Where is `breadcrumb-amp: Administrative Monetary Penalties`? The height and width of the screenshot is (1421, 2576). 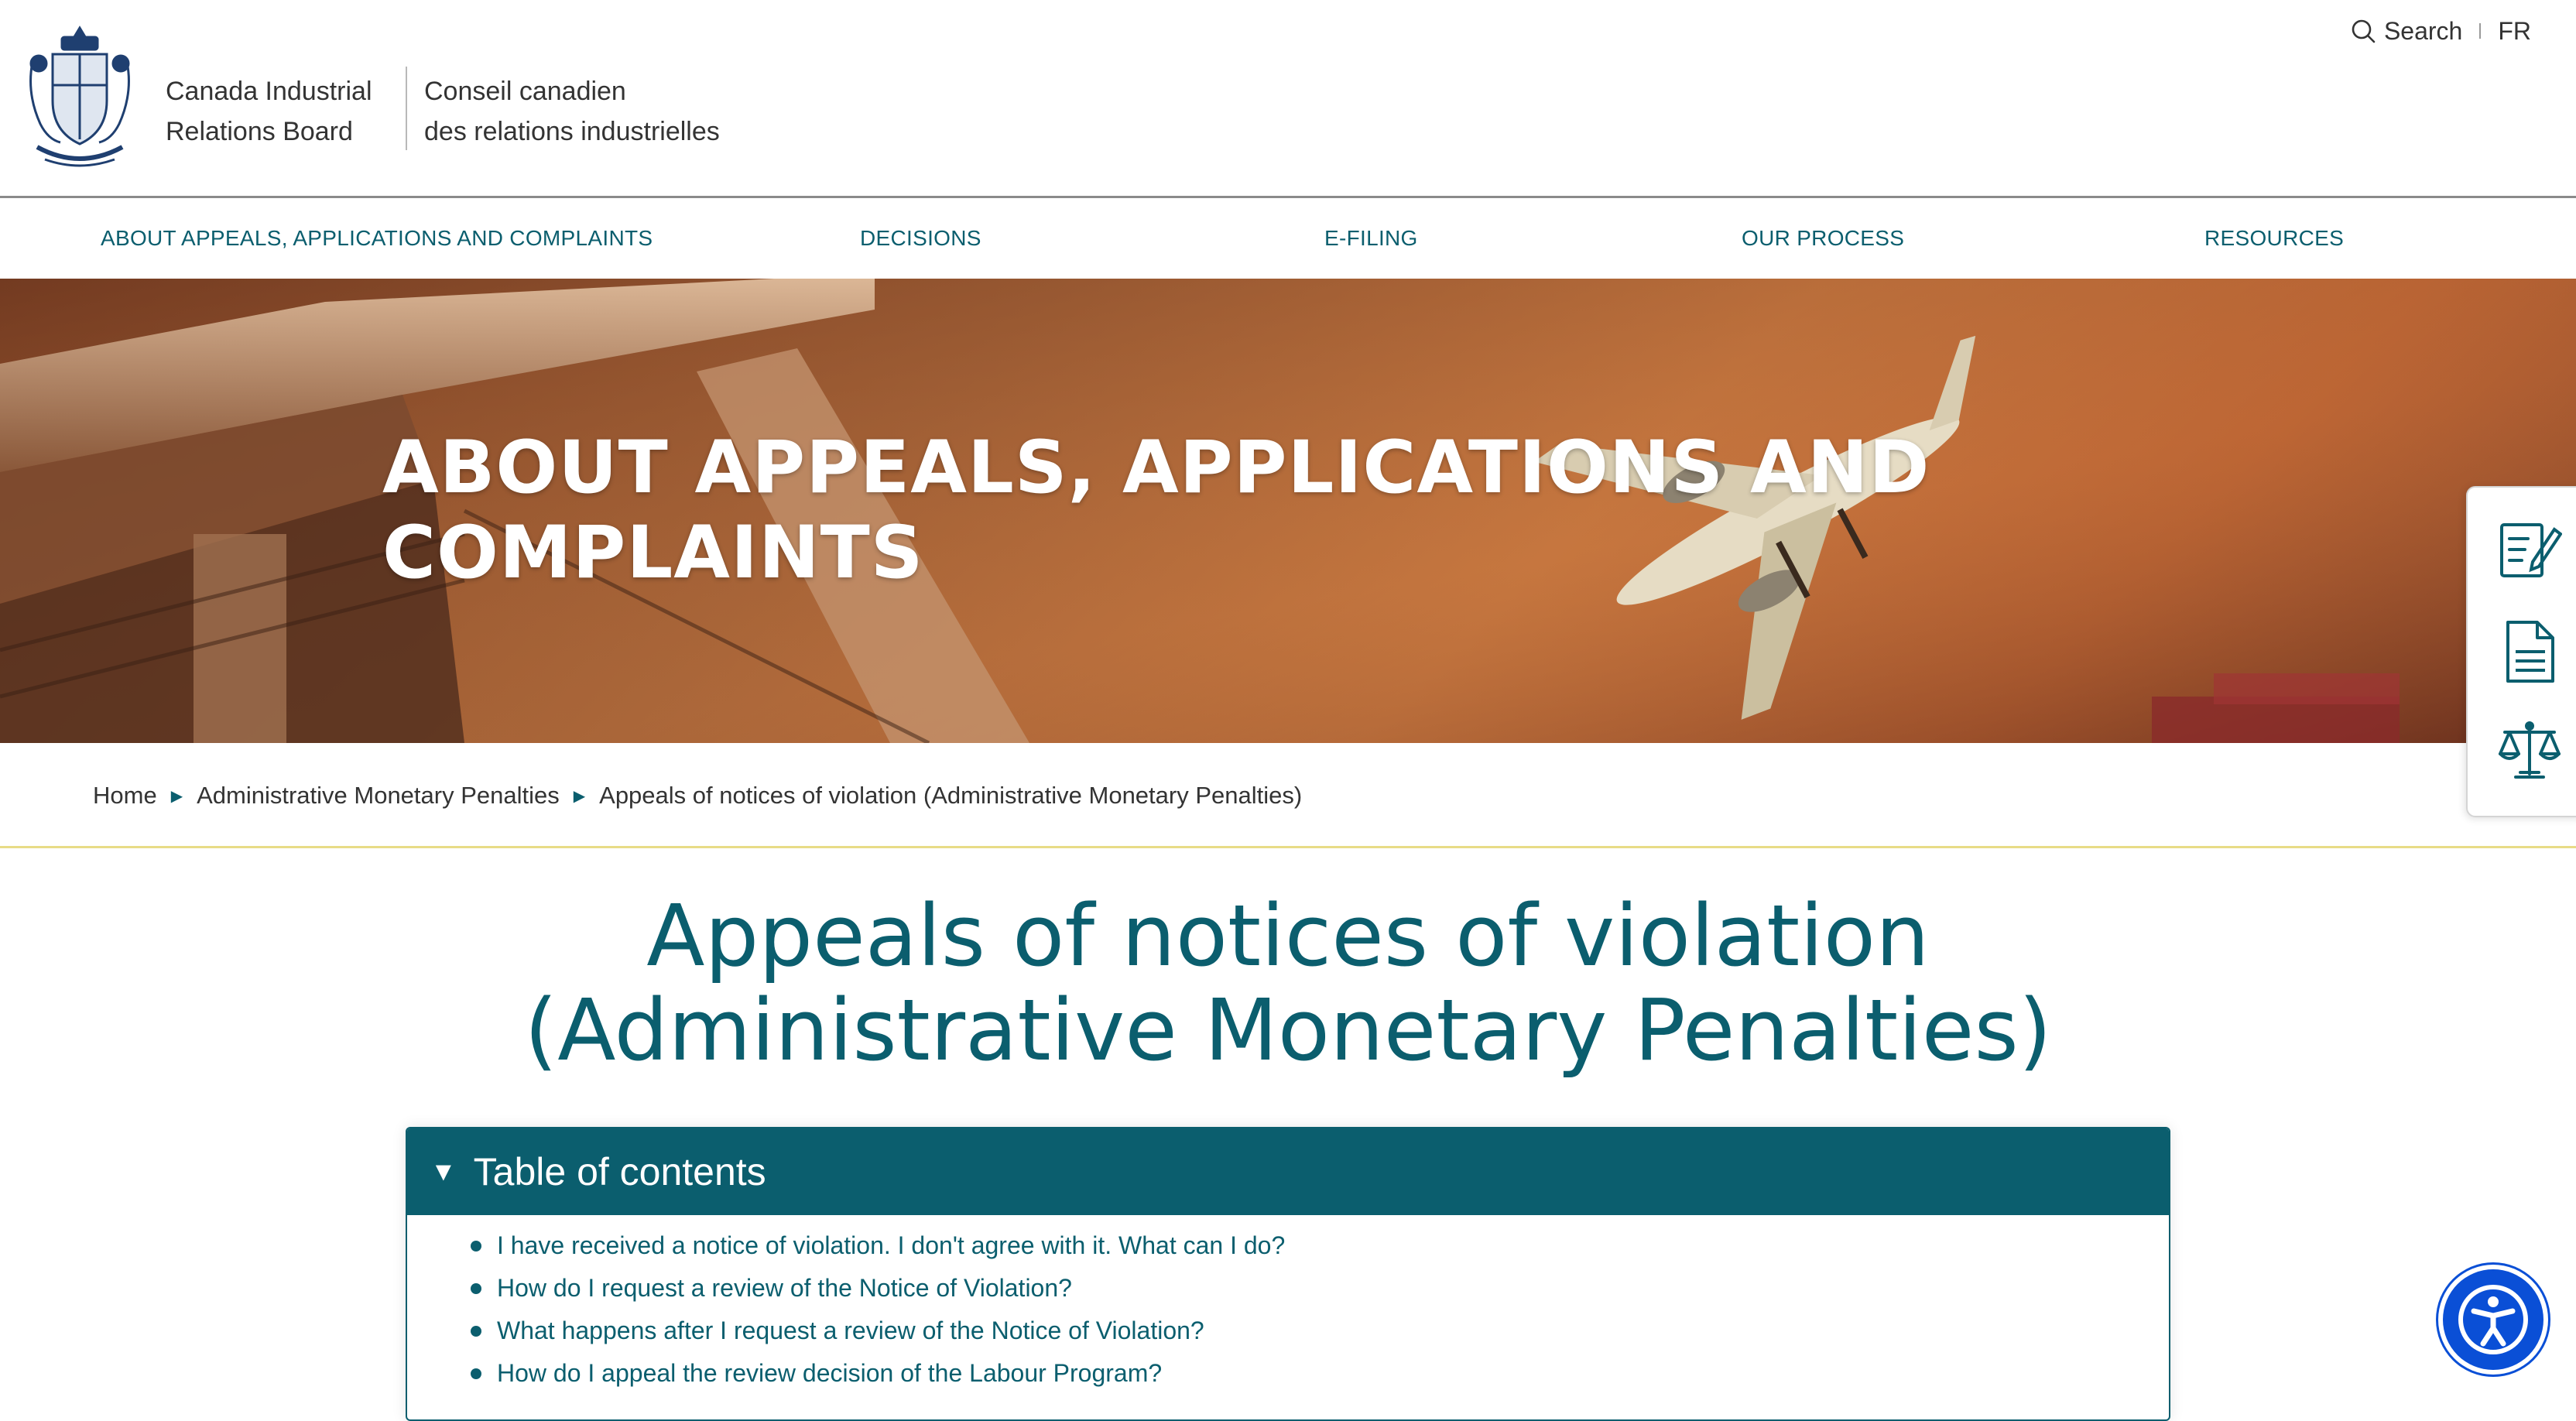
breadcrumb-amp: Administrative Monetary Penalties is located at coordinates (378, 796).